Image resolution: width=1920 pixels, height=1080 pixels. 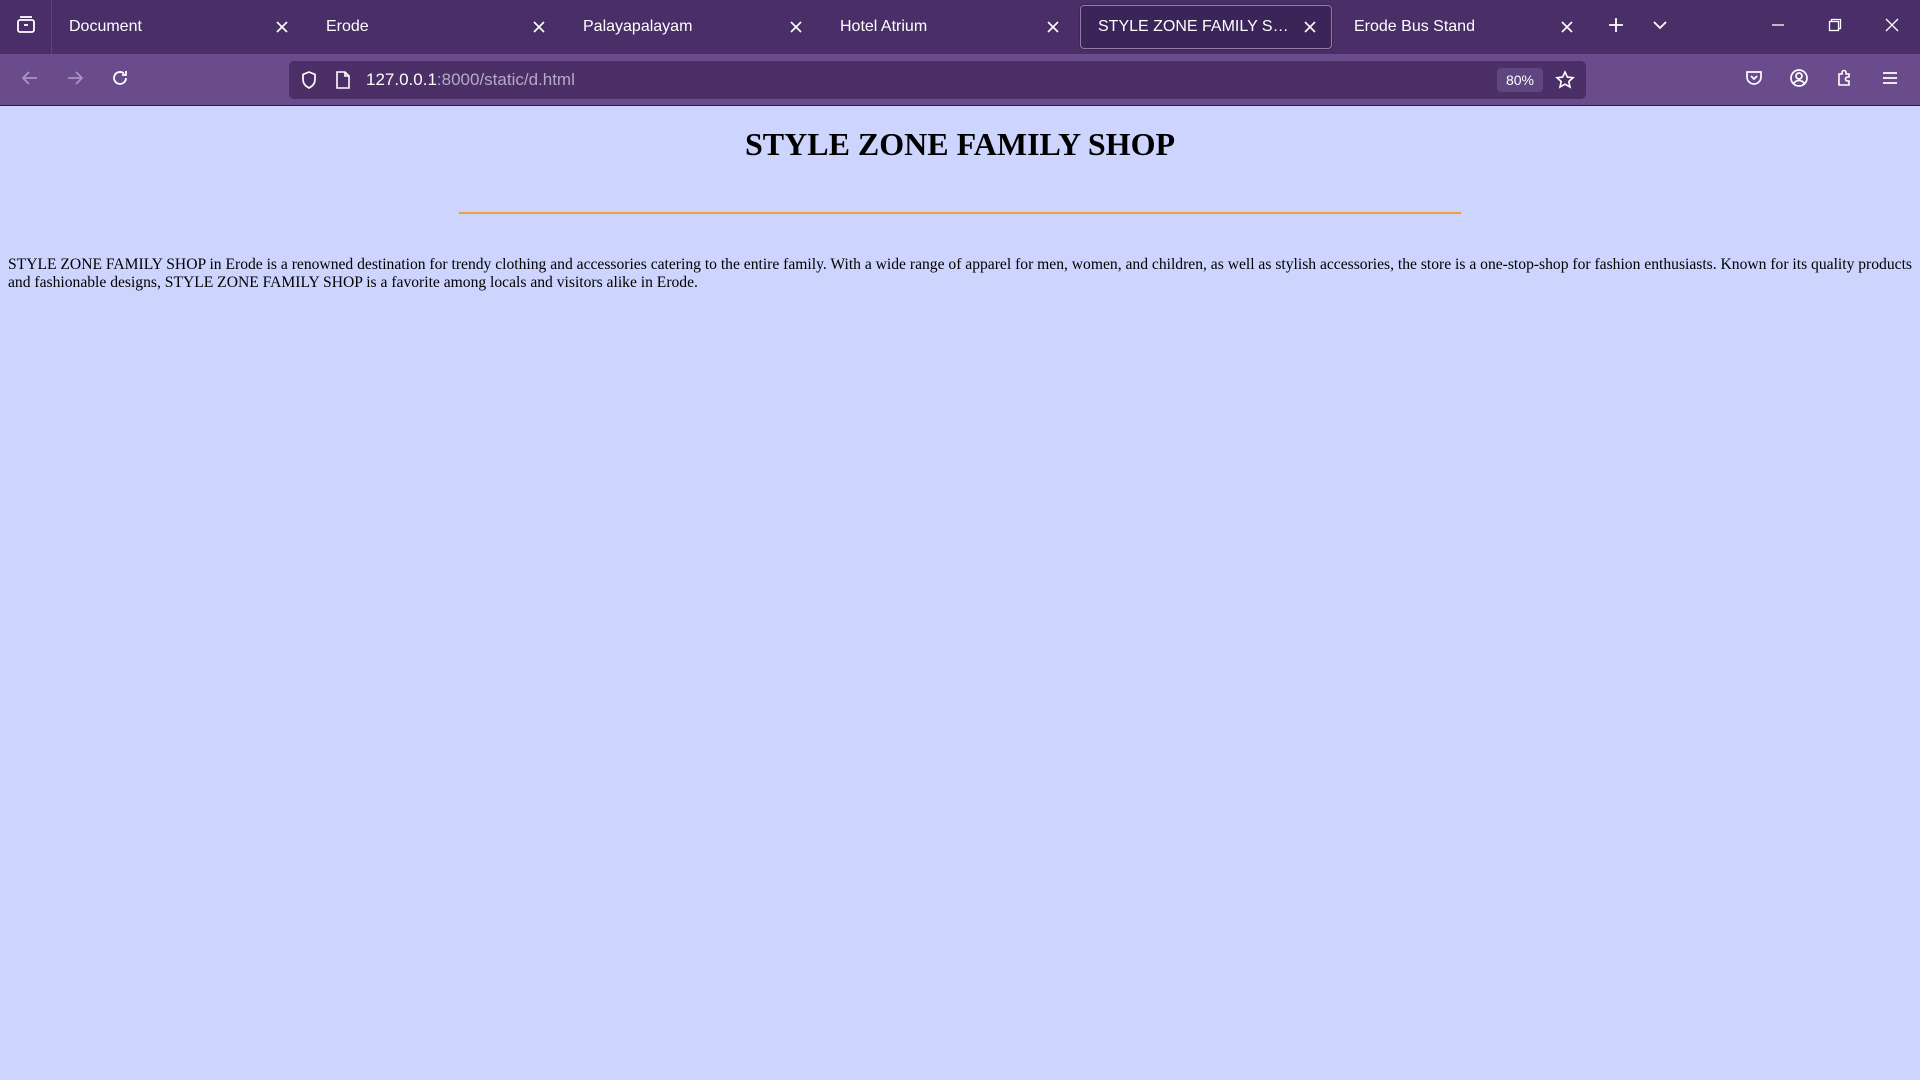 I want to click on app-menu-button, so click(x=1890, y=80).